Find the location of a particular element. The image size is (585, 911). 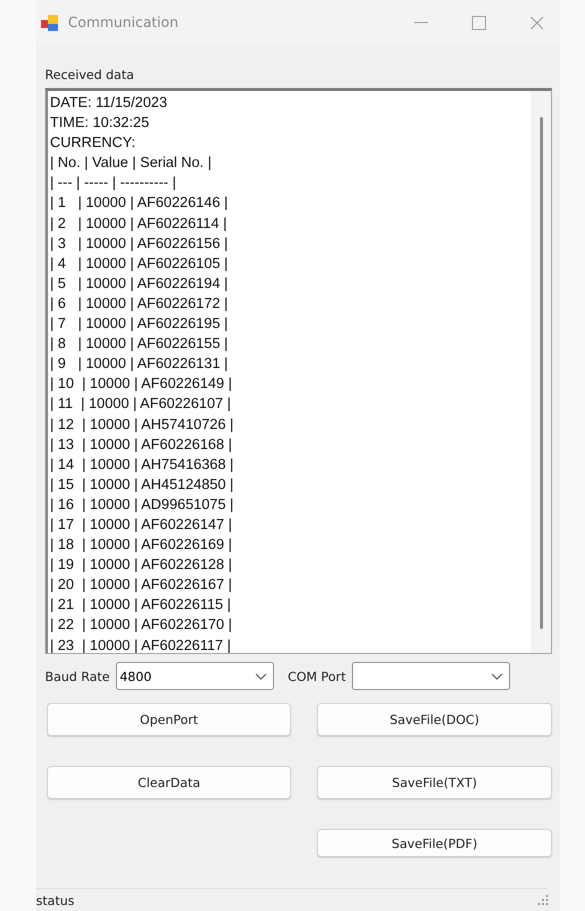

savefile-txt-button: SaveFile(TXT) is located at coordinates (434, 782).